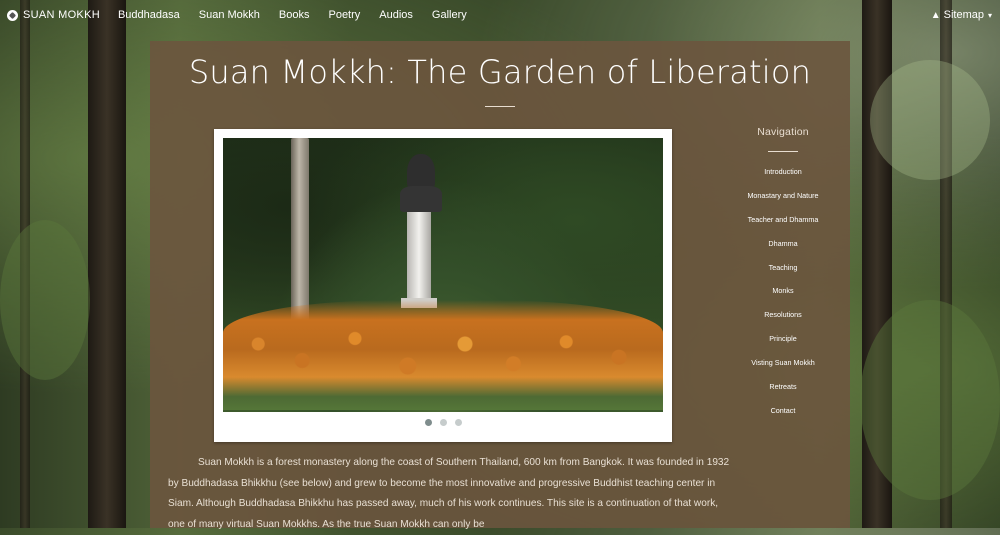  I want to click on brand-name: SUAN MOKKH, so click(61, 15).